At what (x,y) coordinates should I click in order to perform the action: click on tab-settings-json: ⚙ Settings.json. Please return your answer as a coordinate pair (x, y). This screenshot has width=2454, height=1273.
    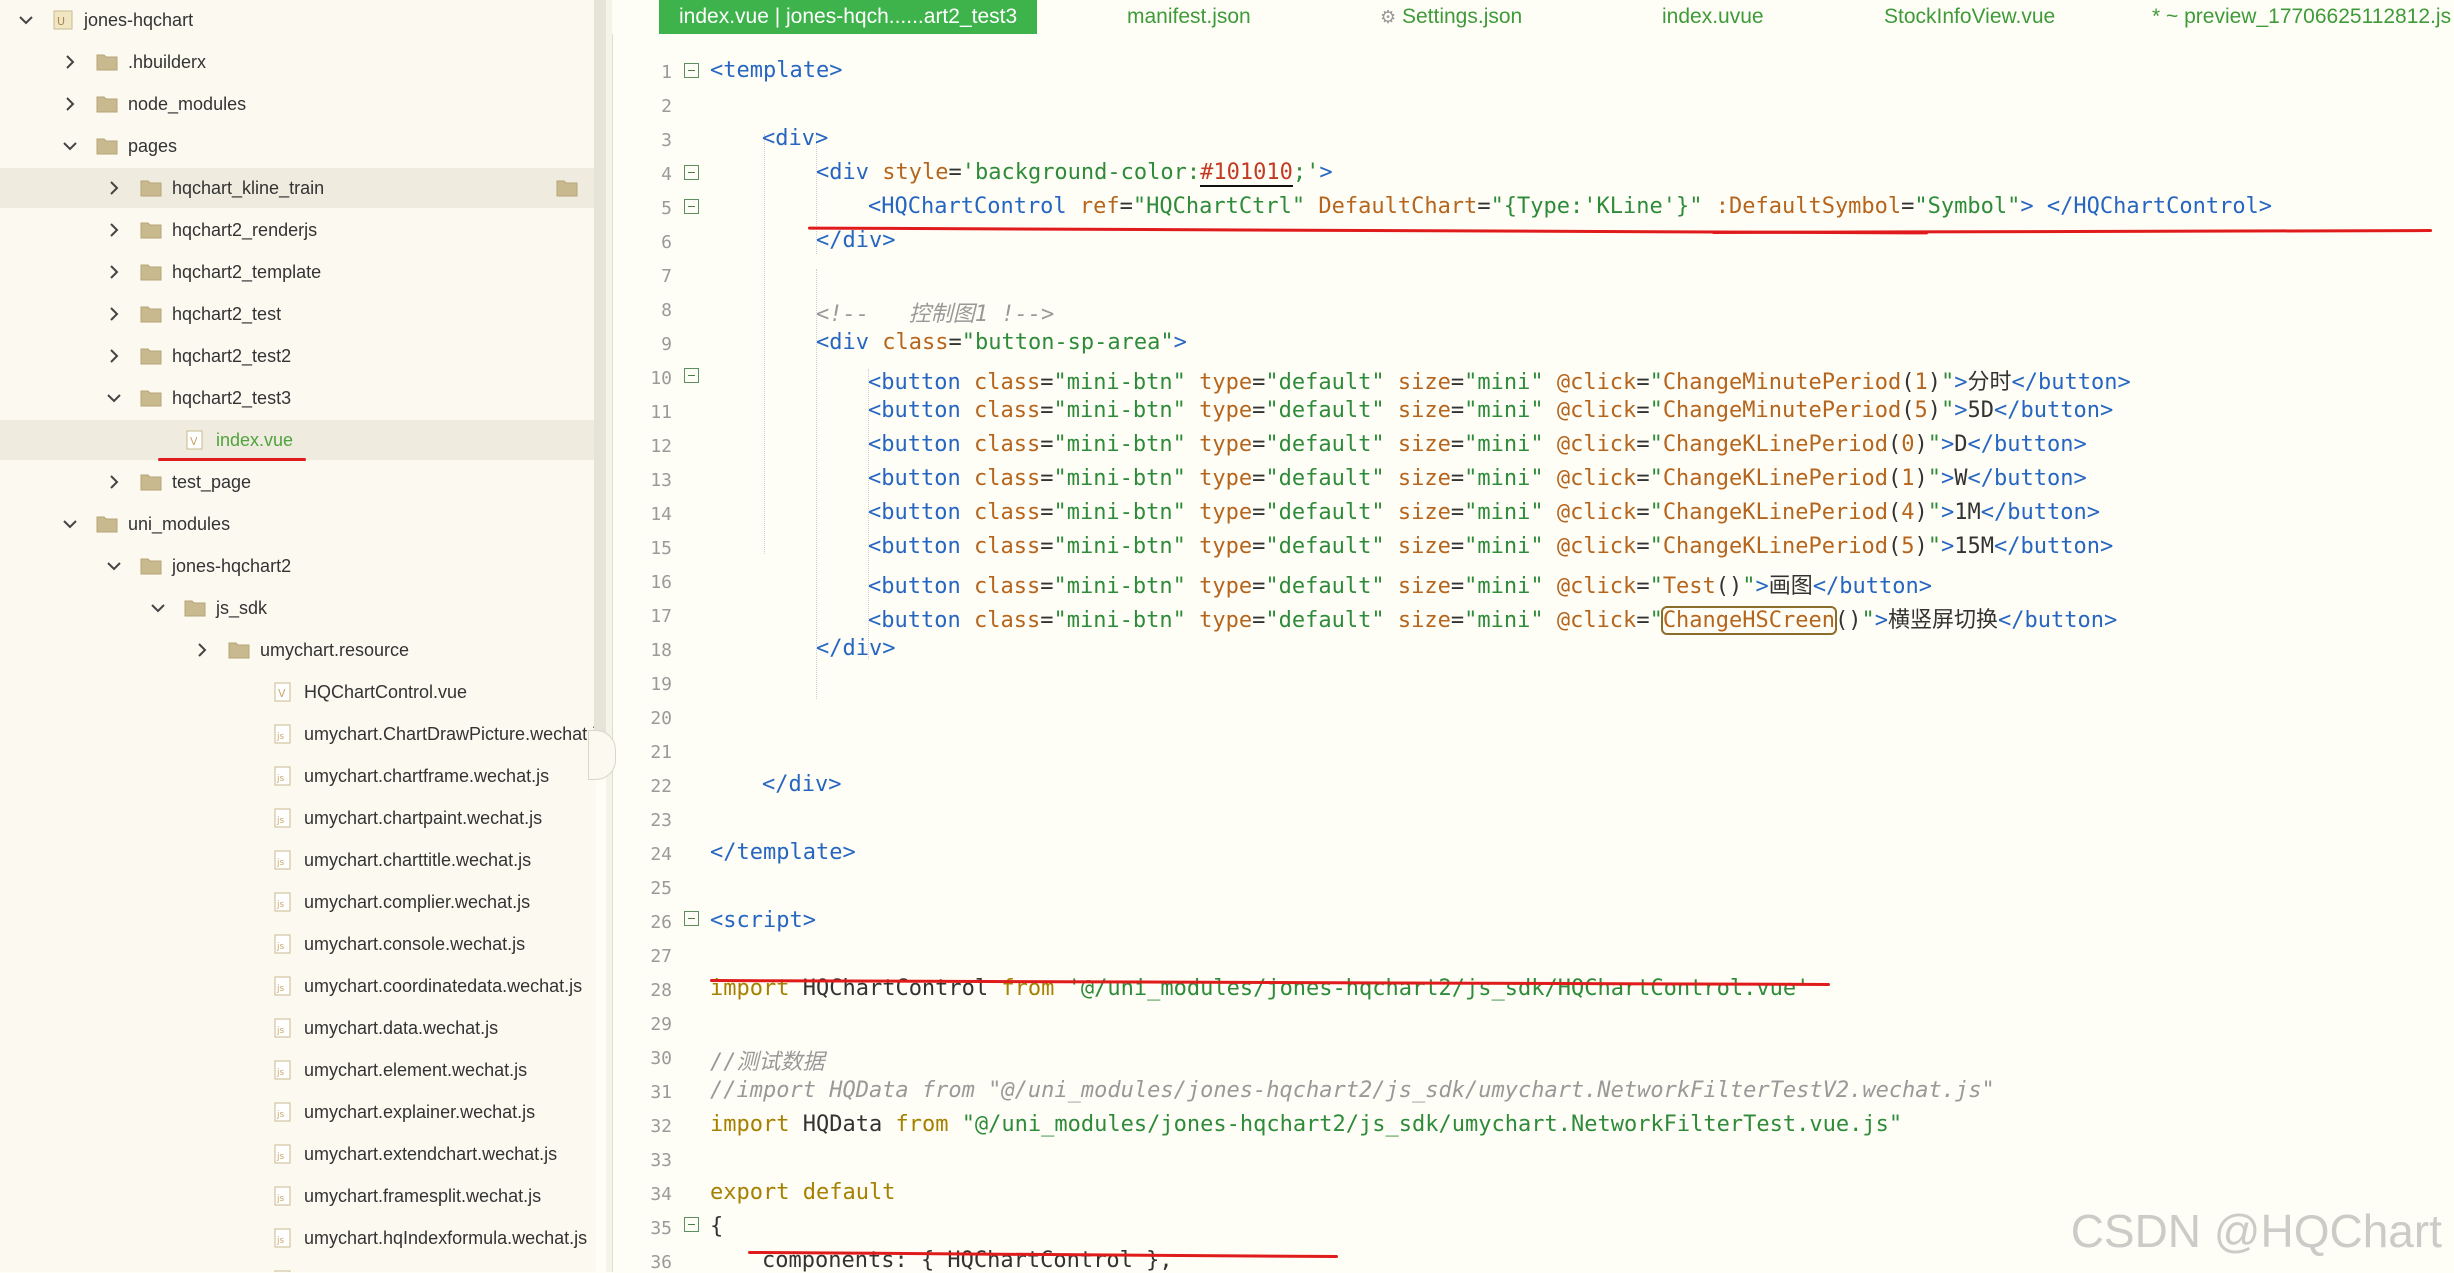
    Looking at the image, I should click on (1451, 17).